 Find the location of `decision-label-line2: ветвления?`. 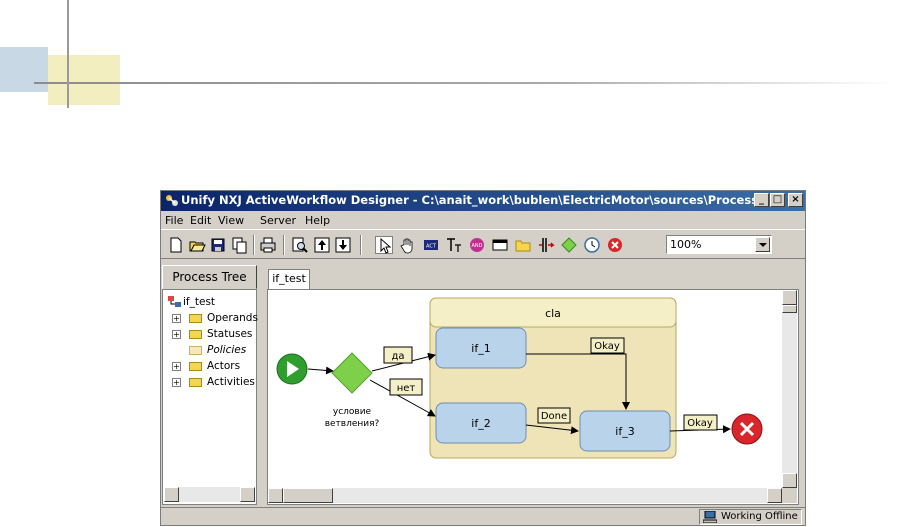

decision-label-line2: ветвления? is located at coordinates (352, 424).